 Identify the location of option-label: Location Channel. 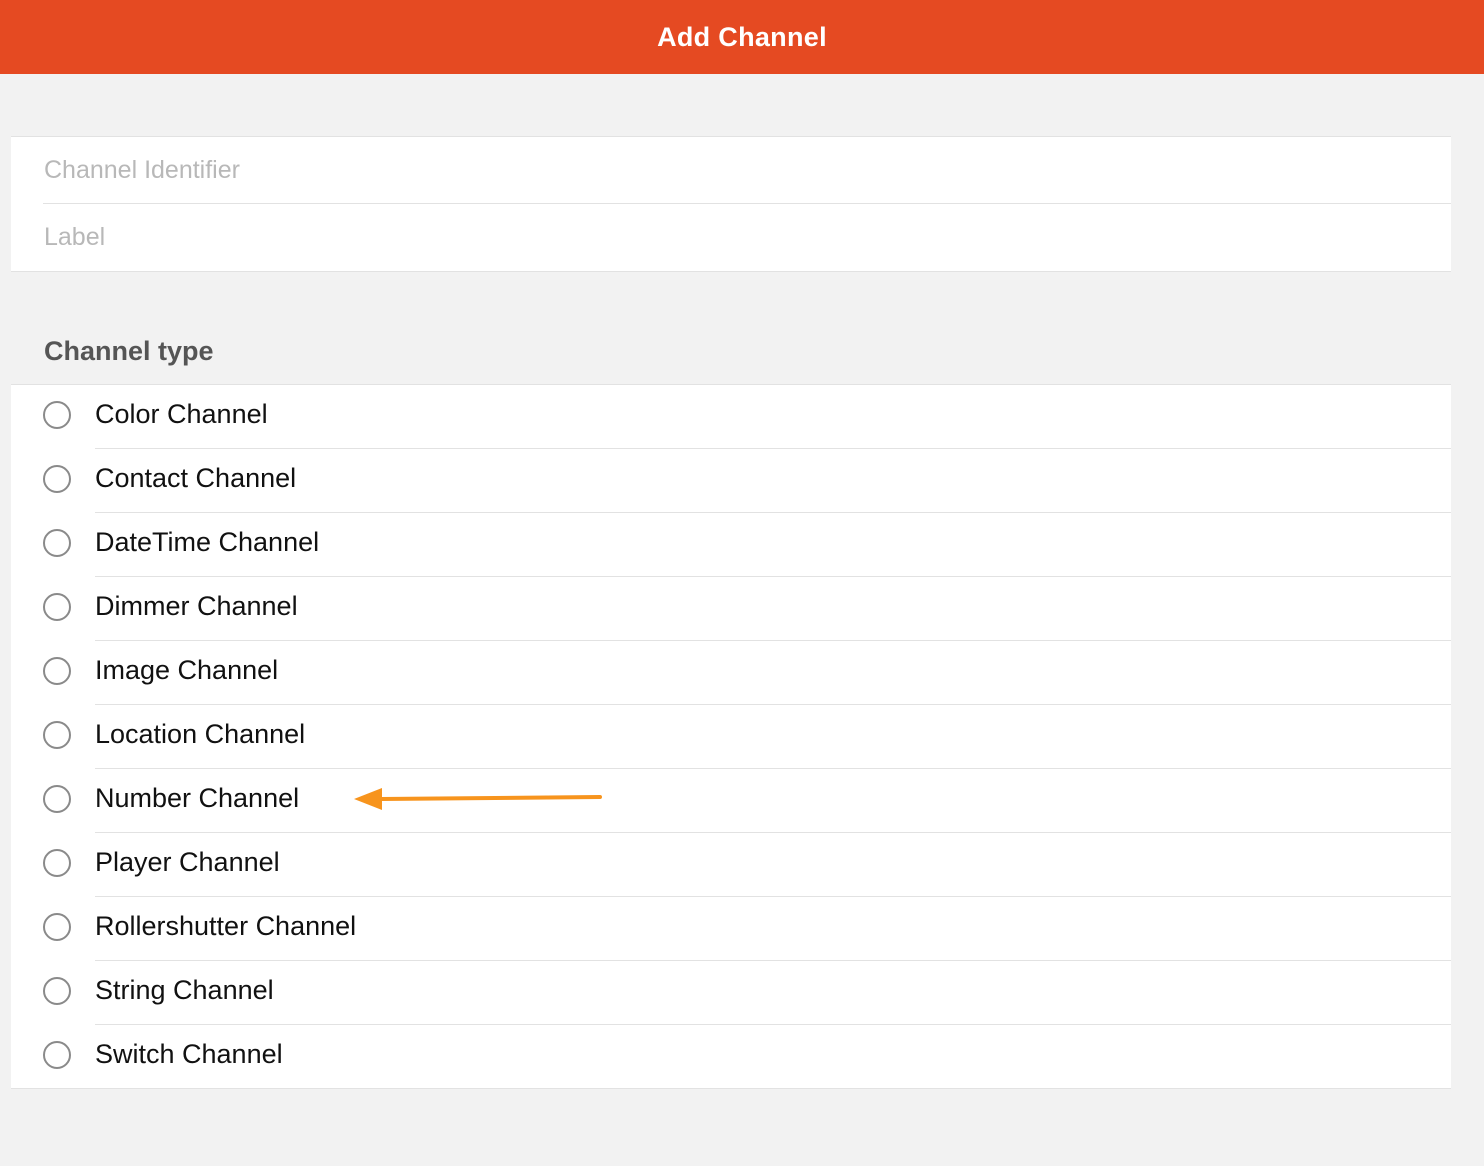
(200, 734).